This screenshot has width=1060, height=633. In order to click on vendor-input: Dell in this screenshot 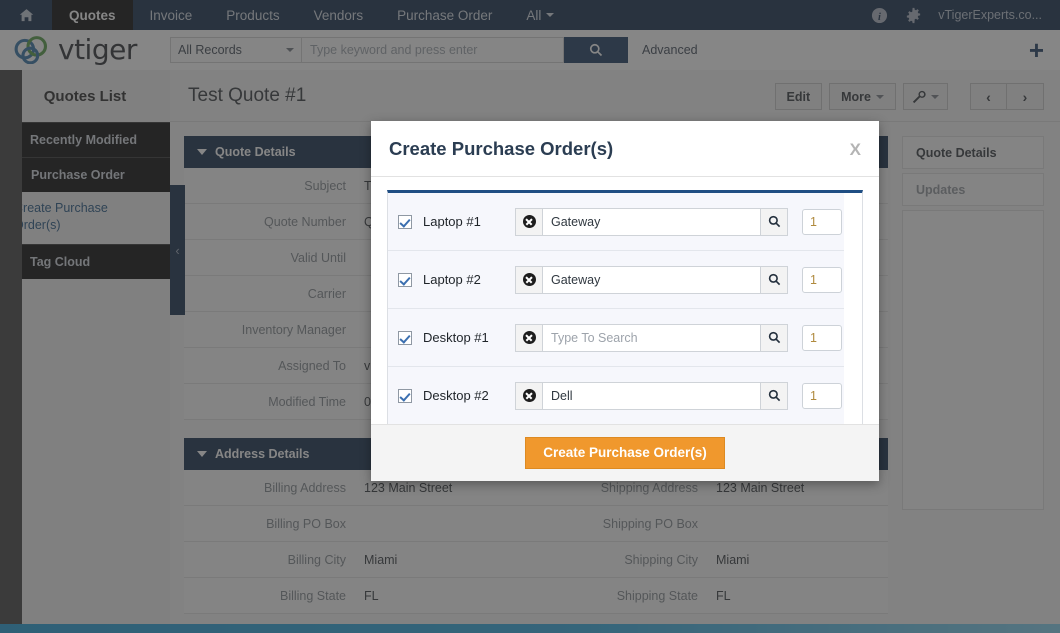, I will do `click(651, 395)`.